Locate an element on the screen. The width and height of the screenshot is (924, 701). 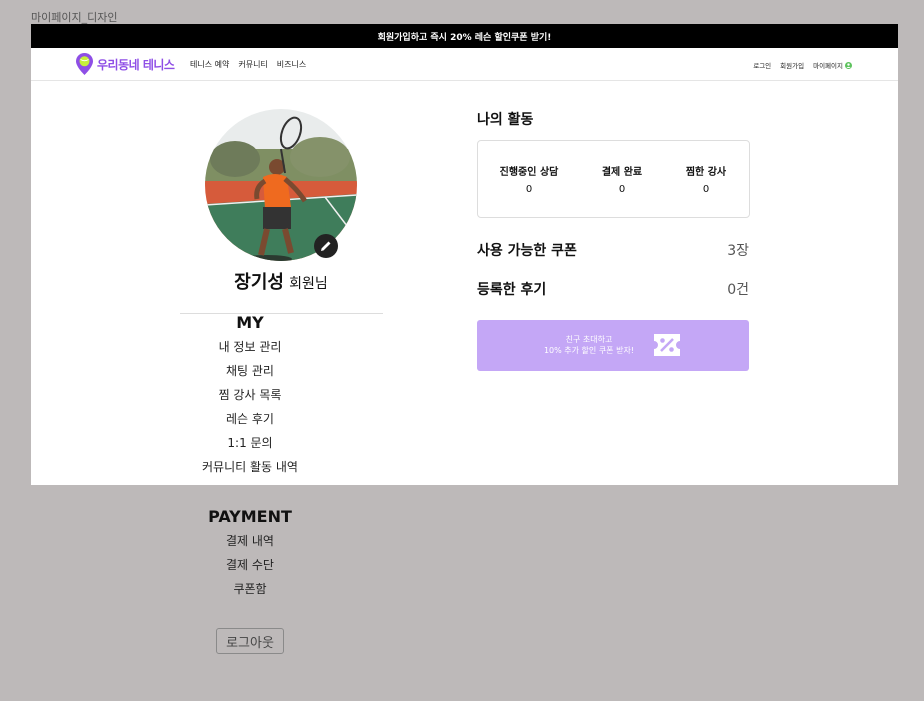
menu-payment-section: PAYMENT 결제 내역 결제 수단 쿠폰함 is located at coordinates (250, 553).